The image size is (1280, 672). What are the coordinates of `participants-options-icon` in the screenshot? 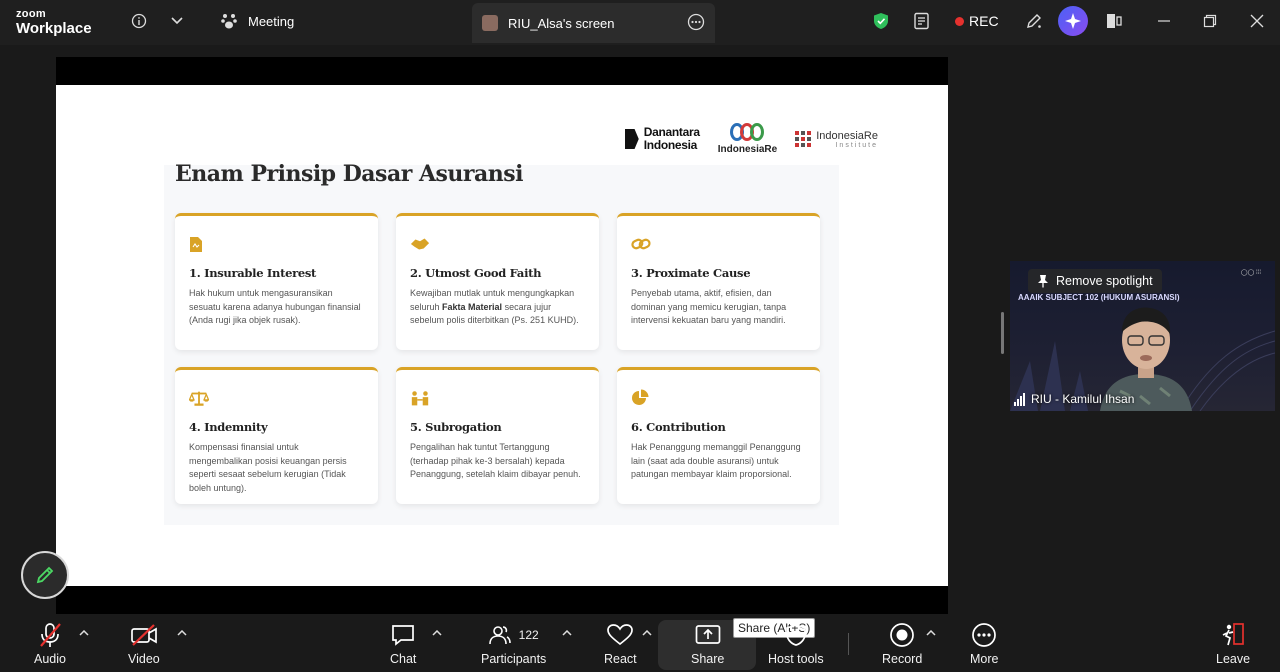 It's located at (567, 633).